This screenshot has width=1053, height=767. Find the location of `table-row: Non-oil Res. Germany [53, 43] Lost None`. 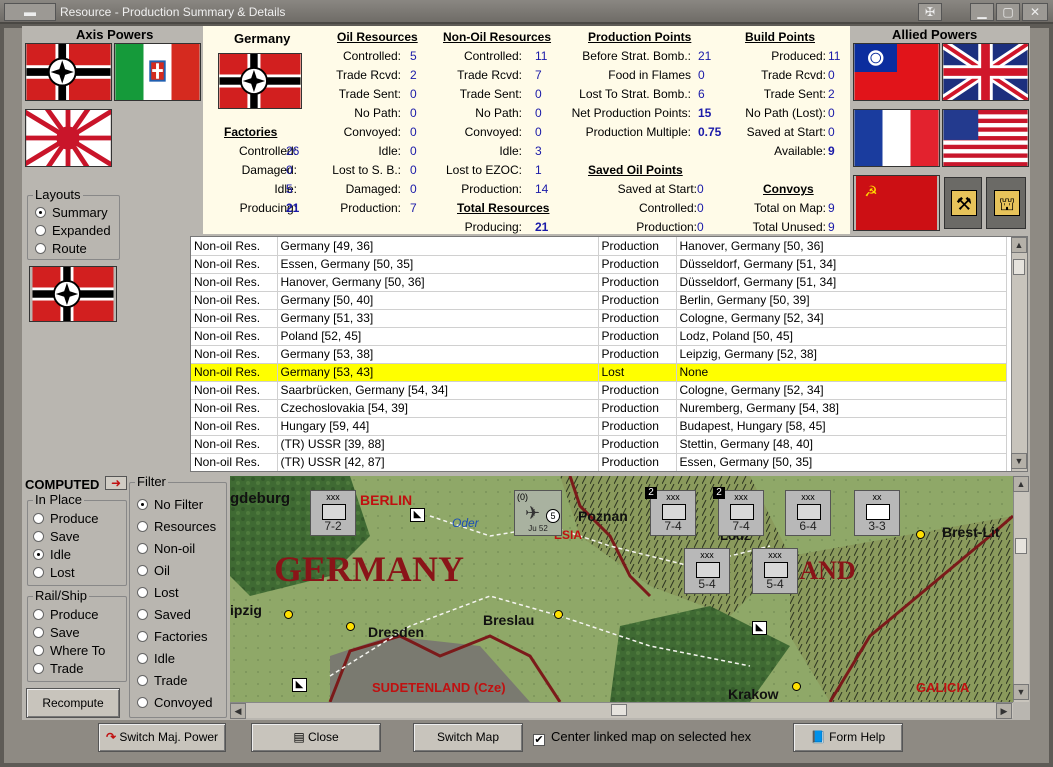

table-row: Non-oil Res. Germany [53, 43] Lost None is located at coordinates (599, 372).